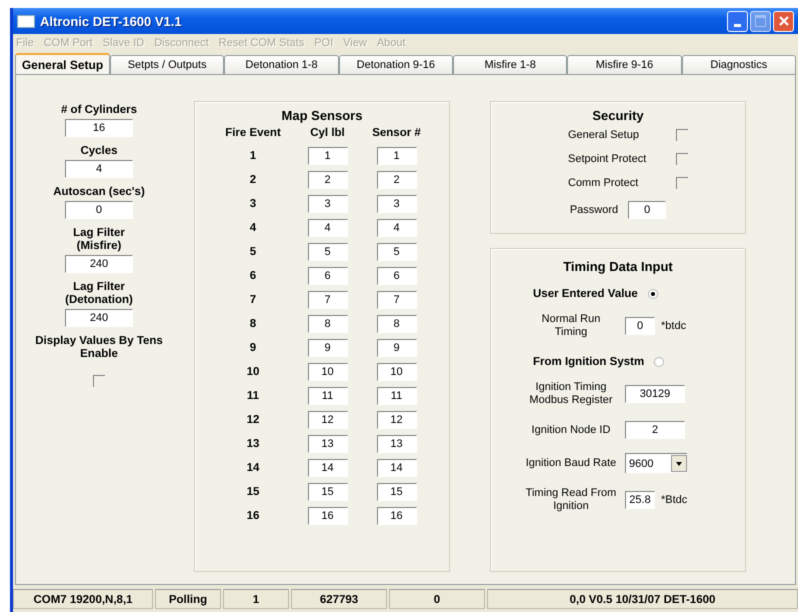 The image size is (798, 612). Describe the element at coordinates (571, 500) in the screenshot. I see `field-label: Timing Read From Ignition` at that location.